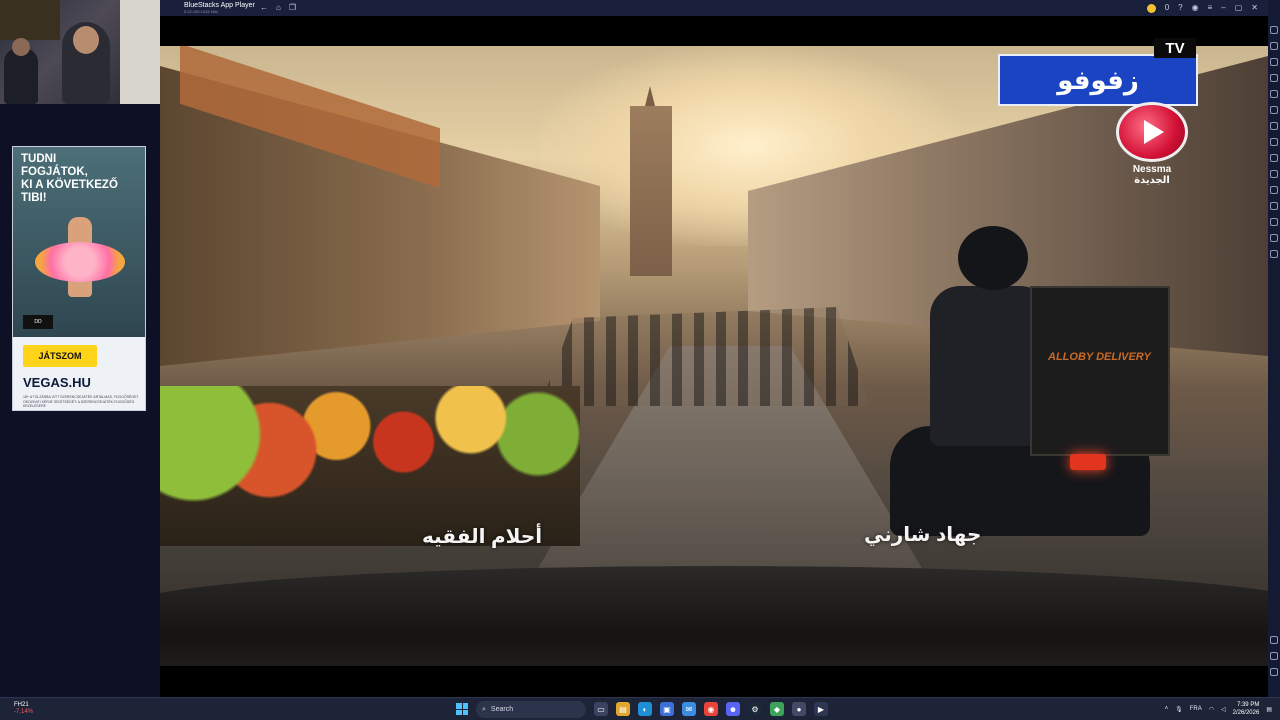 The image size is (1280, 720). Describe the element at coordinates (1210, 8) in the screenshot. I see `menu-icon: ≡` at that location.